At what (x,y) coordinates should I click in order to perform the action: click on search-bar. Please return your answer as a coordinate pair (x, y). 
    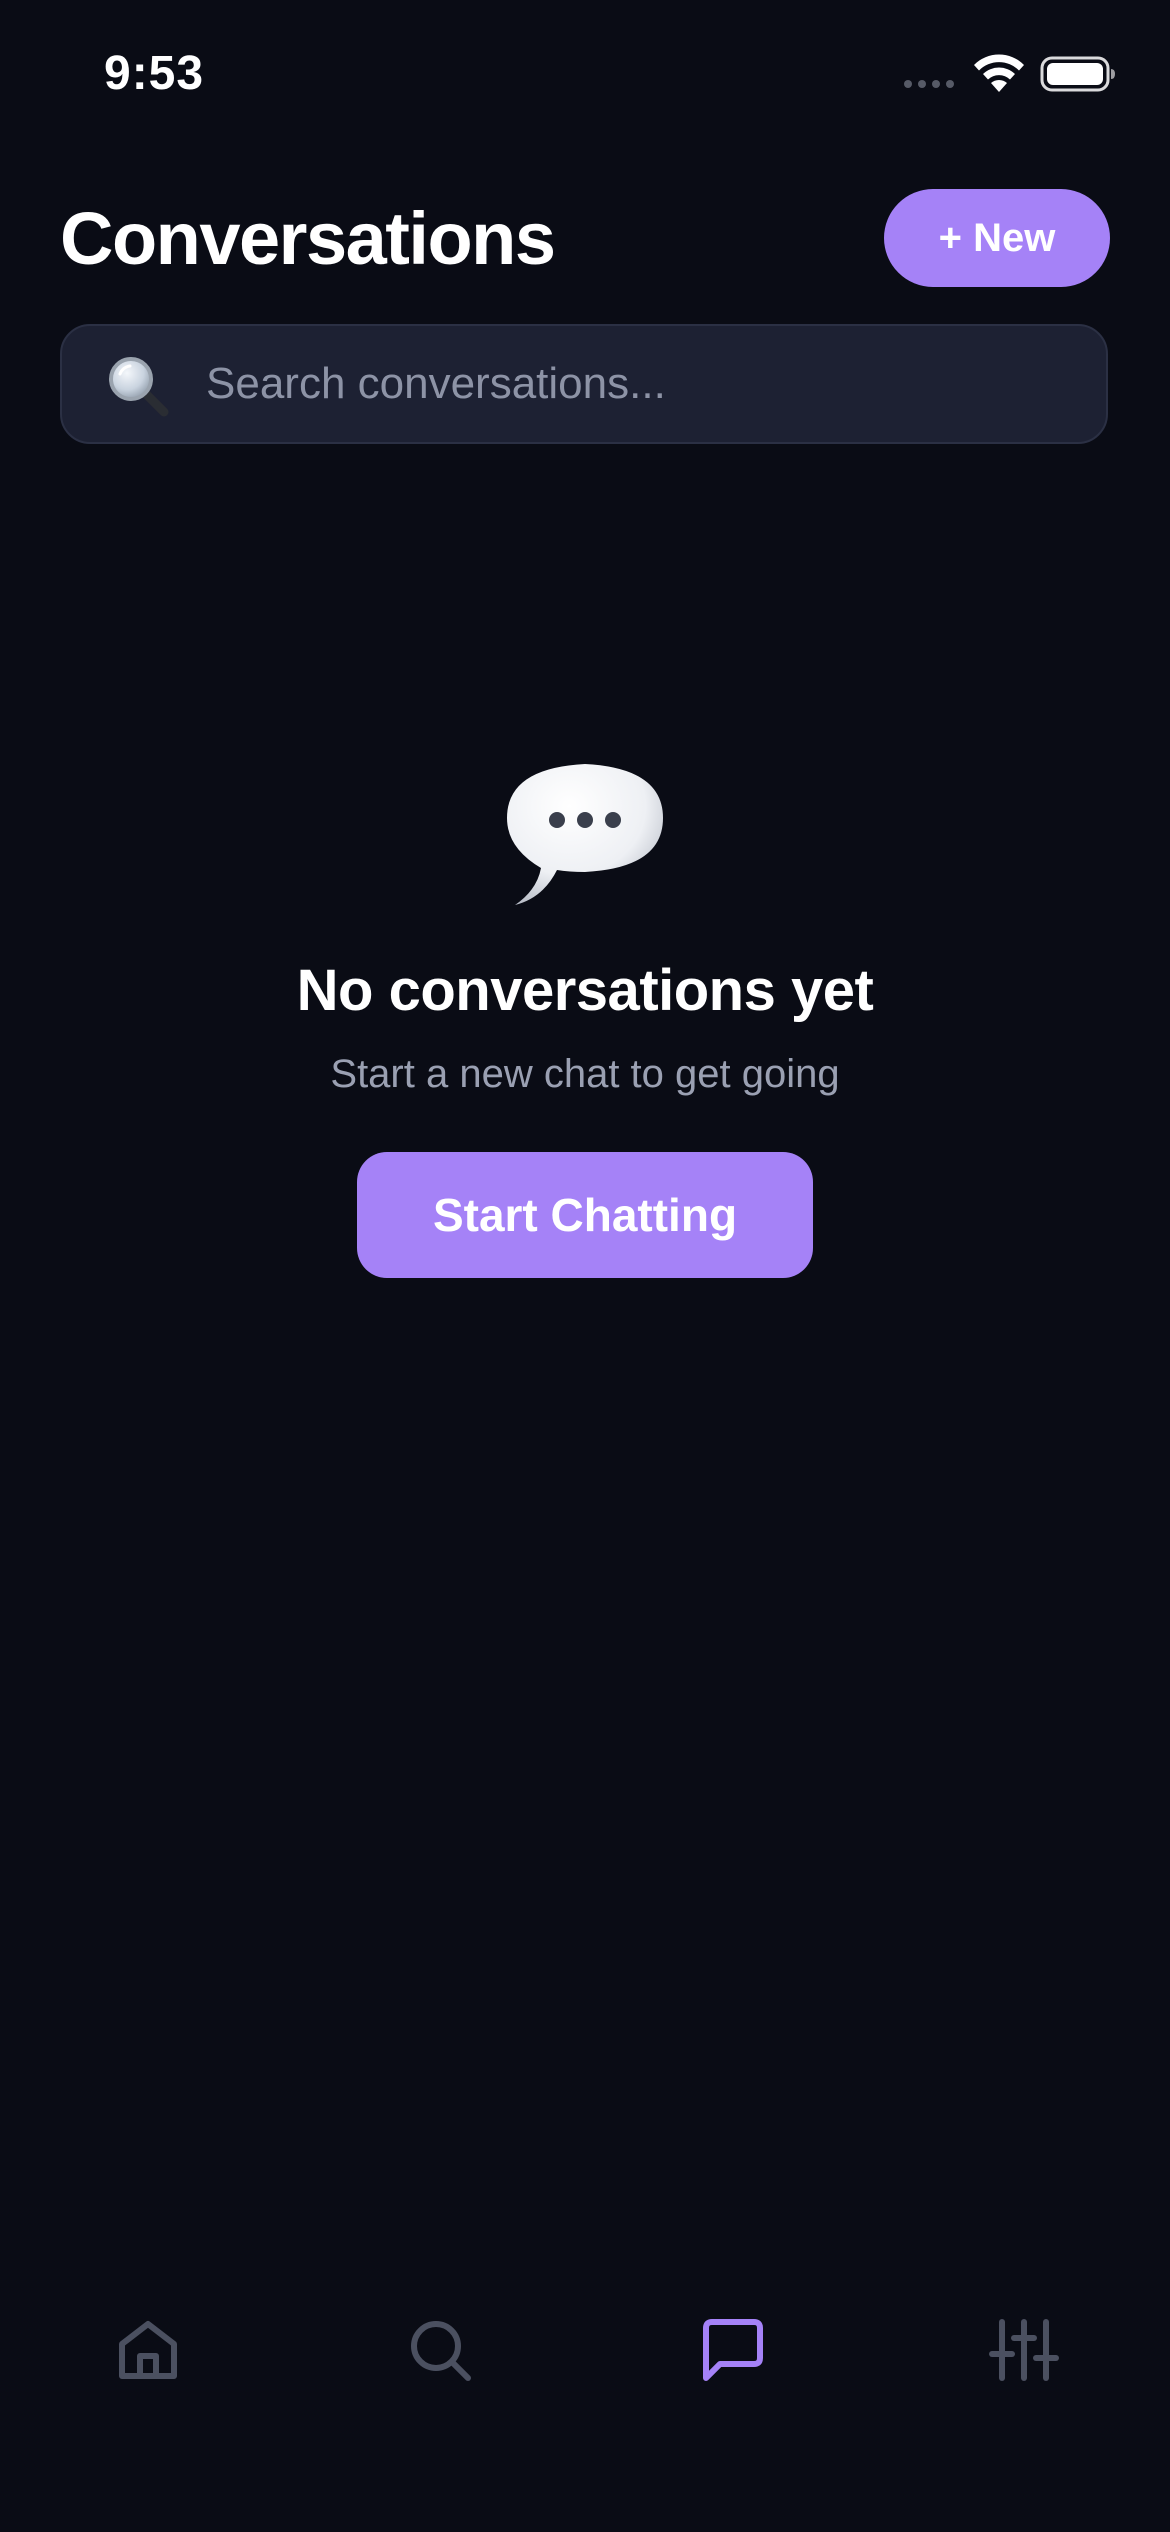
    Looking at the image, I should click on (584, 384).